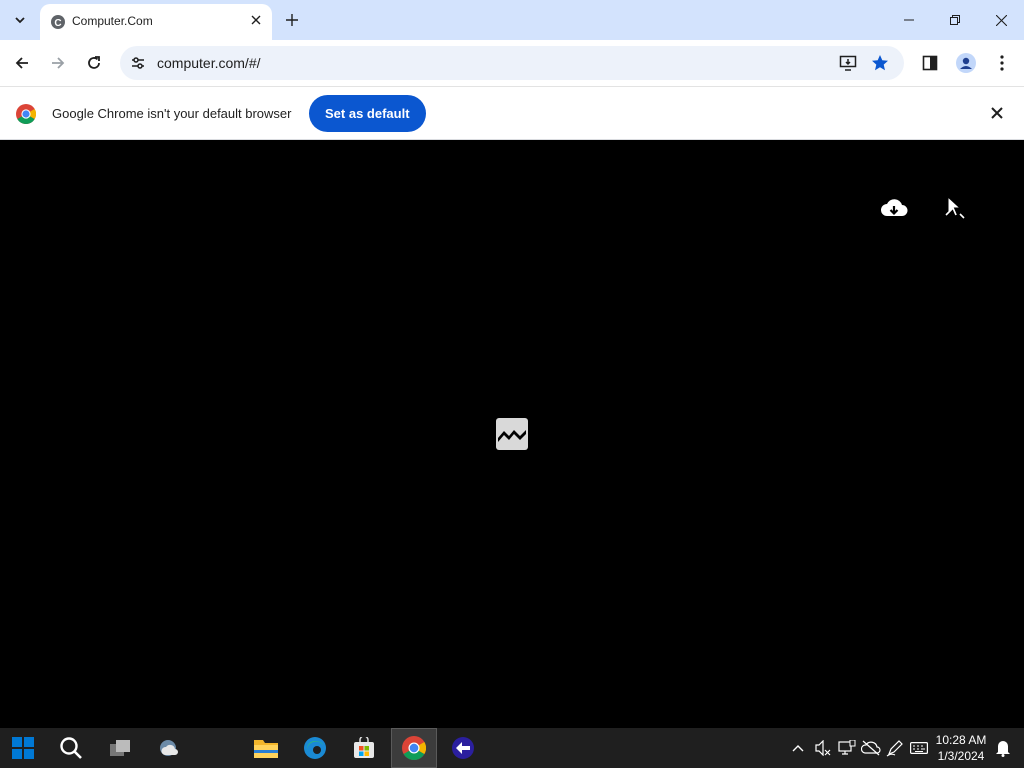 The image size is (1024, 768). What do you see at coordinates (895, 748) in the screenshot?
I see `pen-icon` at bounding box center [895, 748].